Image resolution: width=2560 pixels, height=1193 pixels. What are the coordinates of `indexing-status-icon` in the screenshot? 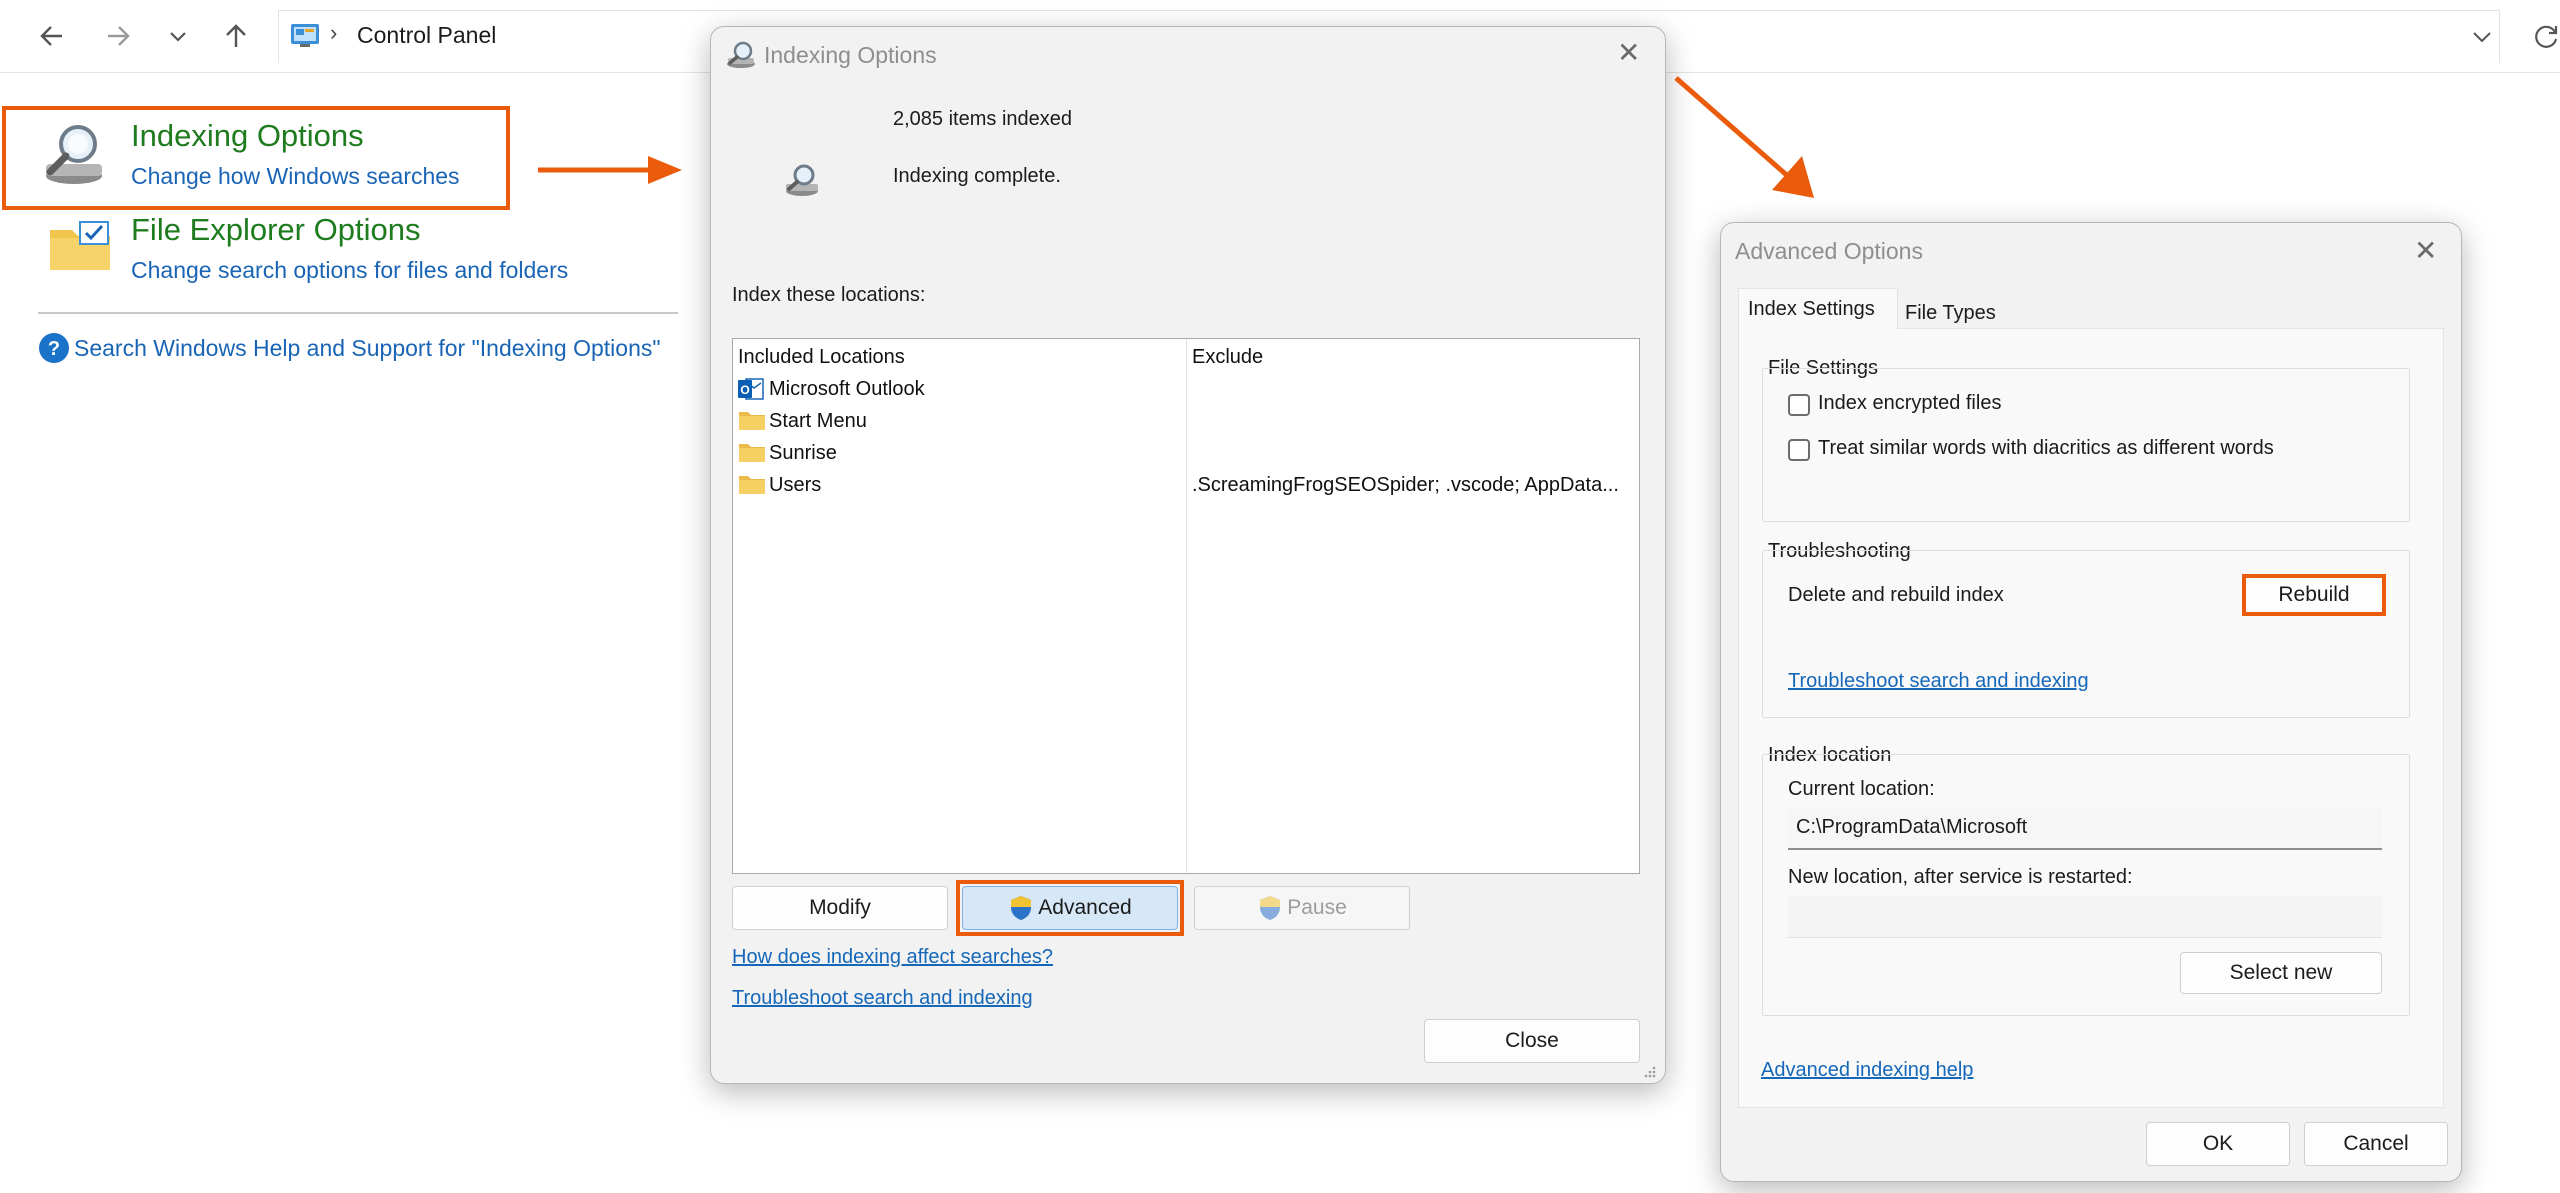 It's located at (802, 180).